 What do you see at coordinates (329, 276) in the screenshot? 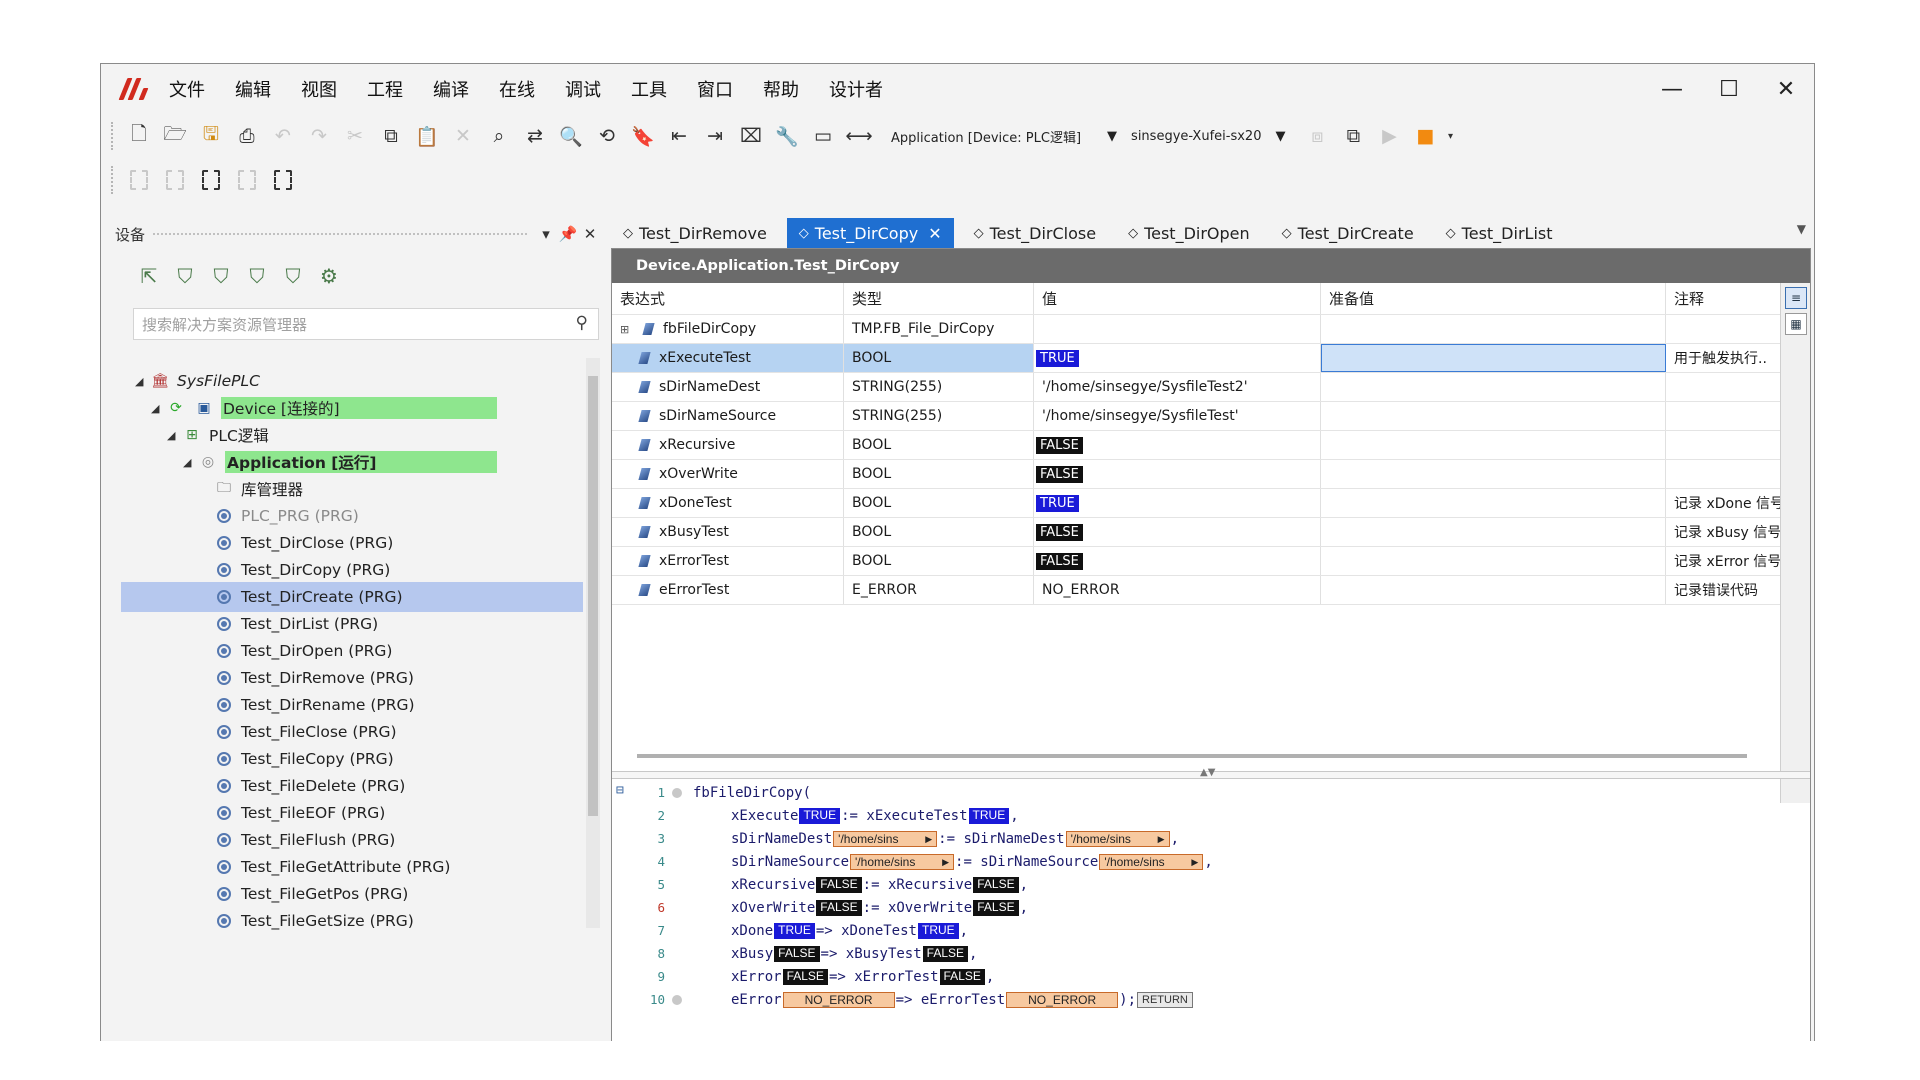
I see `settings-icon: ⚙` at bounding box center [329, 276].